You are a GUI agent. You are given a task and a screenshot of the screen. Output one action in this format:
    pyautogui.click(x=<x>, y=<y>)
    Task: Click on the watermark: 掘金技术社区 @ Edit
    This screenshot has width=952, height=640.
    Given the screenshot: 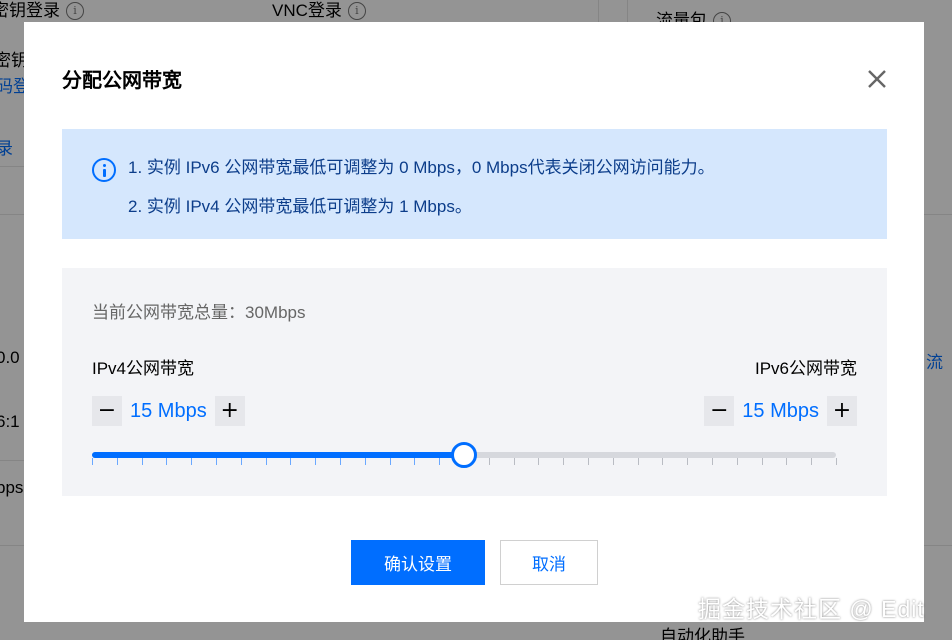 What is the action you would take?
    pyautogui.click(x=811, y=609)
    